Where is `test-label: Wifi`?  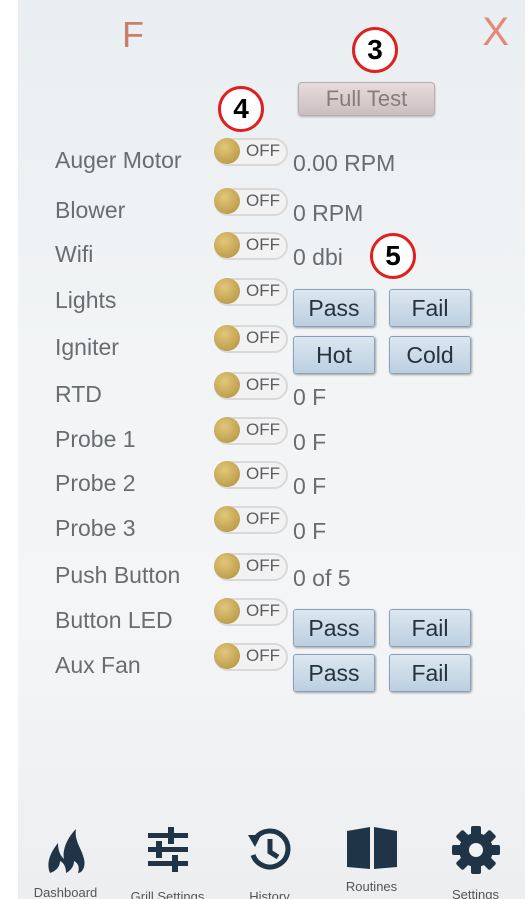
test-label: Wifi is located at coordinates (74, 254).